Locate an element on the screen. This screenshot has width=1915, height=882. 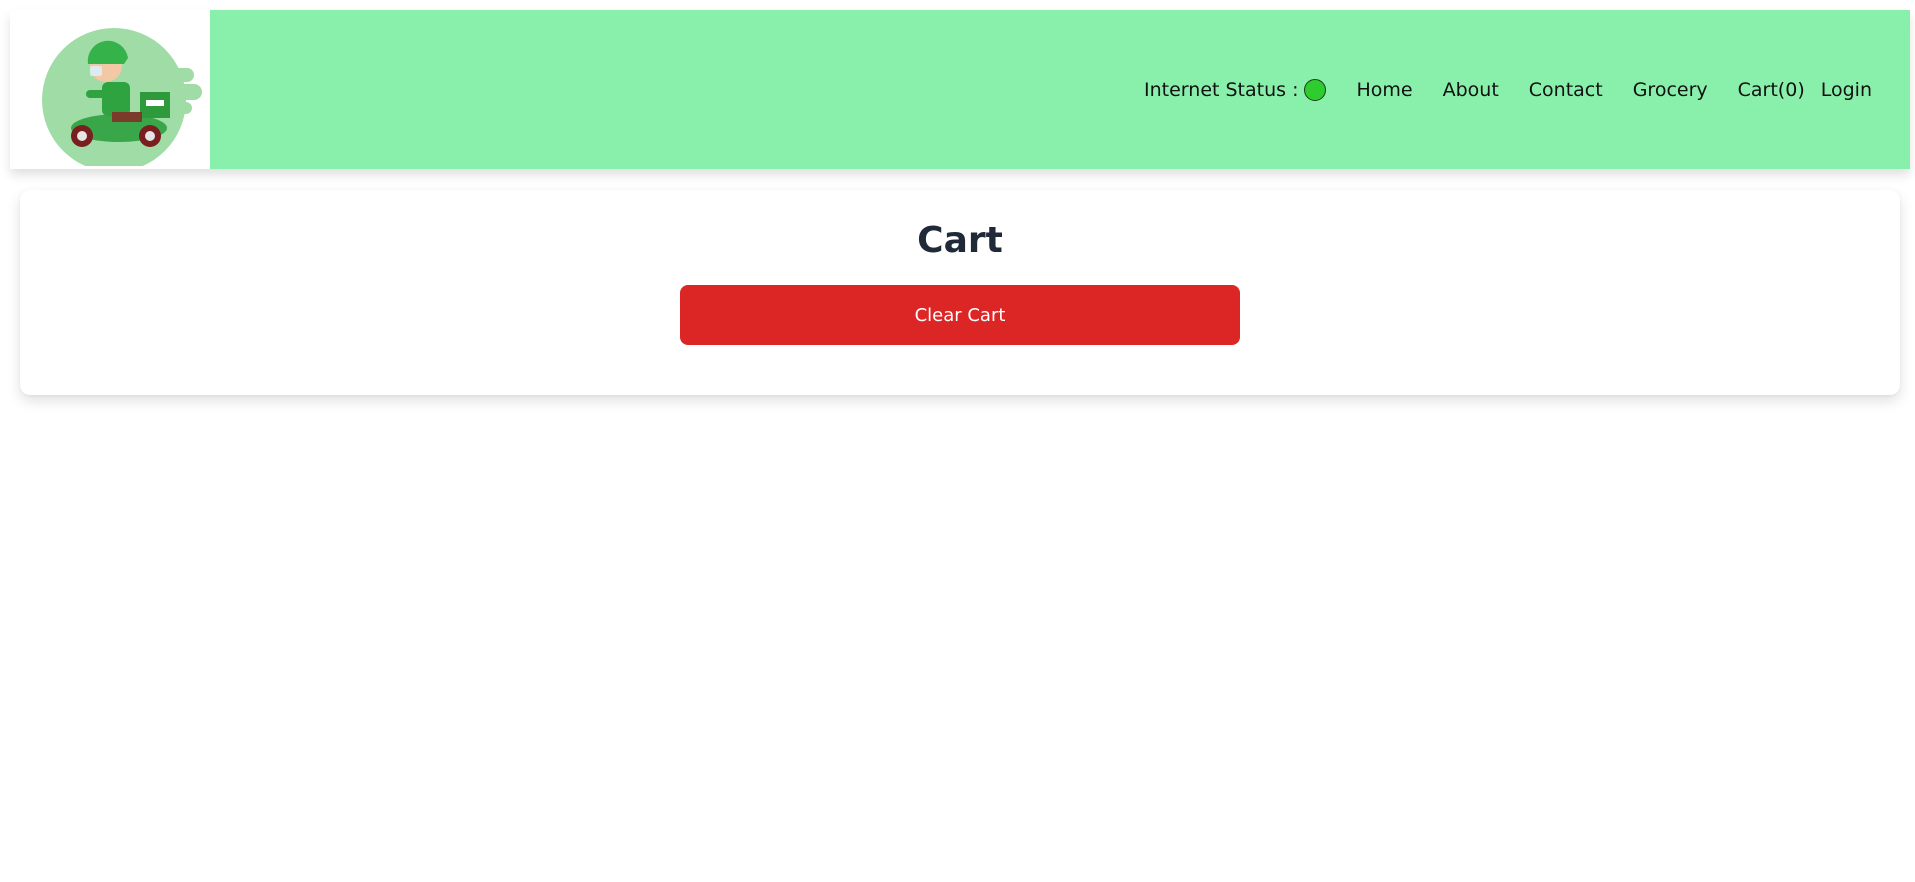
nav-grocery: Grocery is located at coordinates (1670, 90).